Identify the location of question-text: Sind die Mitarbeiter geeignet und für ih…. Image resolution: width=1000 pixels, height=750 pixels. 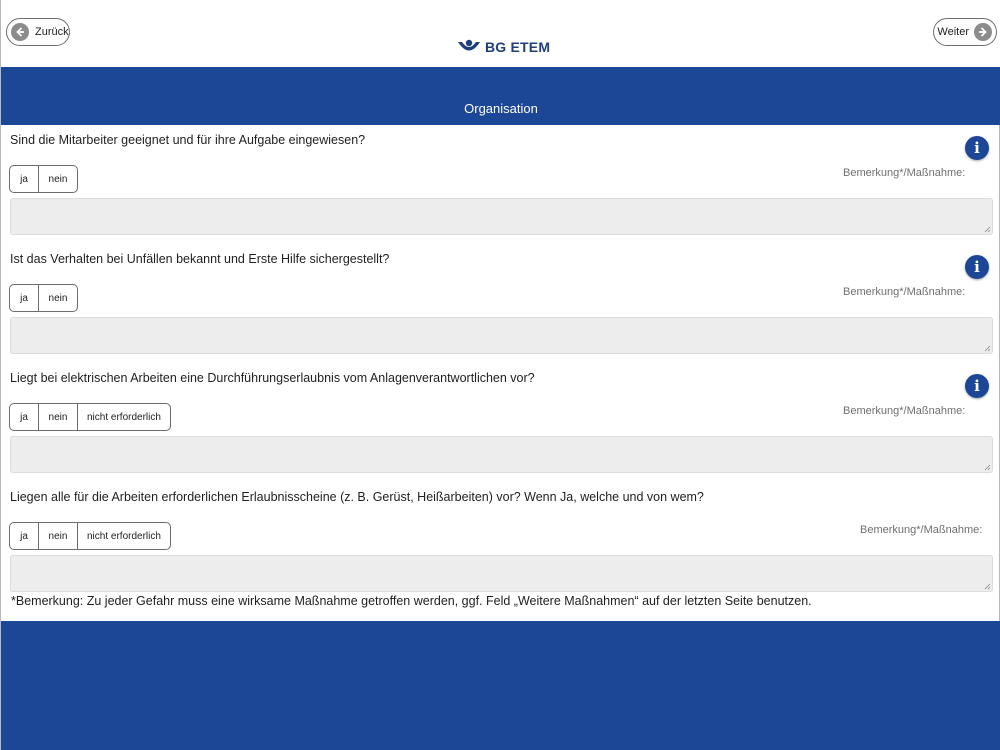
(188, 140).